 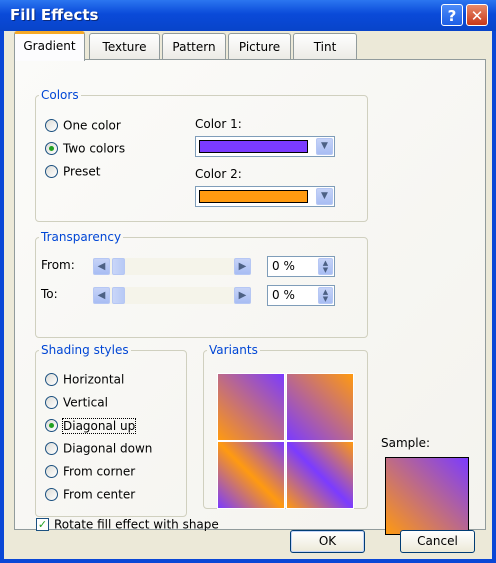 I want to click on radio-two-colors: Two colors, so click(x=85, y=148).